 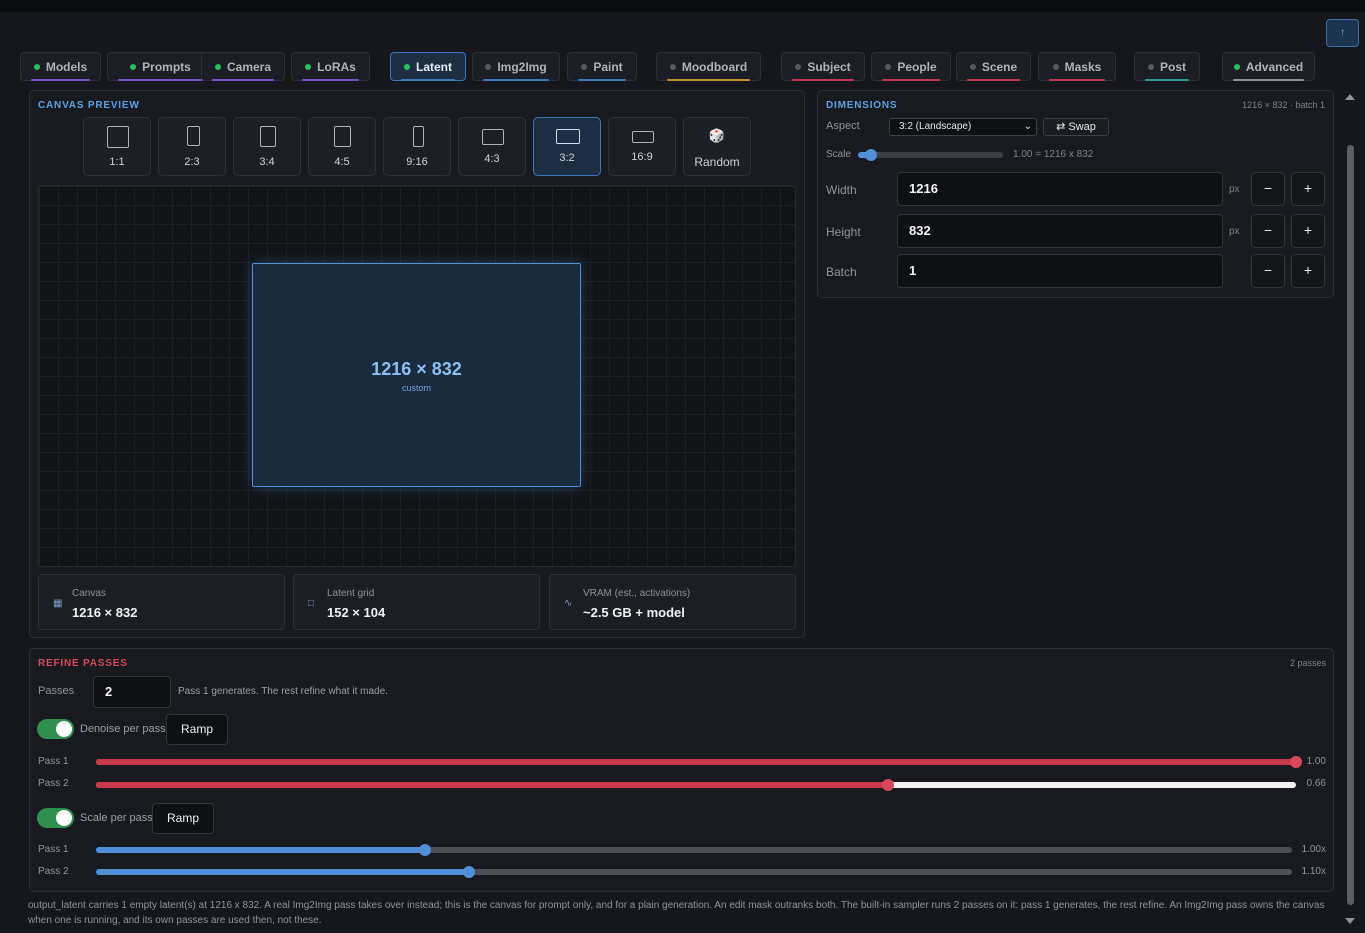 I want to click on aspect-4-5-button: 4:5, so click(x=342, y=146).